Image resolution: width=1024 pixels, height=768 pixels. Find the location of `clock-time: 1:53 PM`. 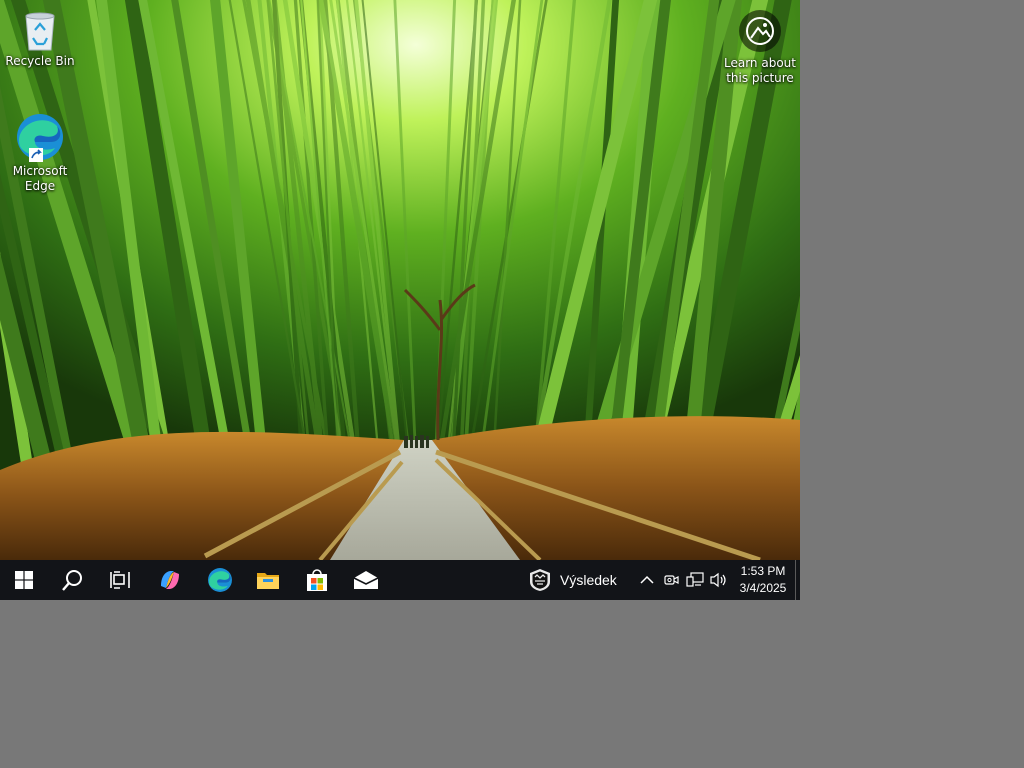

clock-time: 1:53 PM is located at coordinates (763, 571).